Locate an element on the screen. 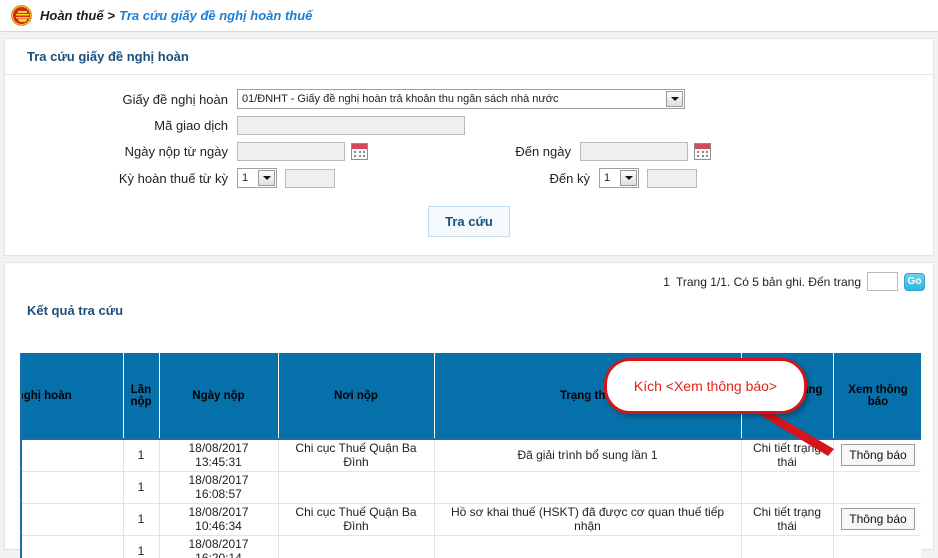 This screenshot has height=558, width=938. pagination: 1 Trang 1/1. Có 5 bản ghi. Đến trang Go is located at coordinates (469, 277).